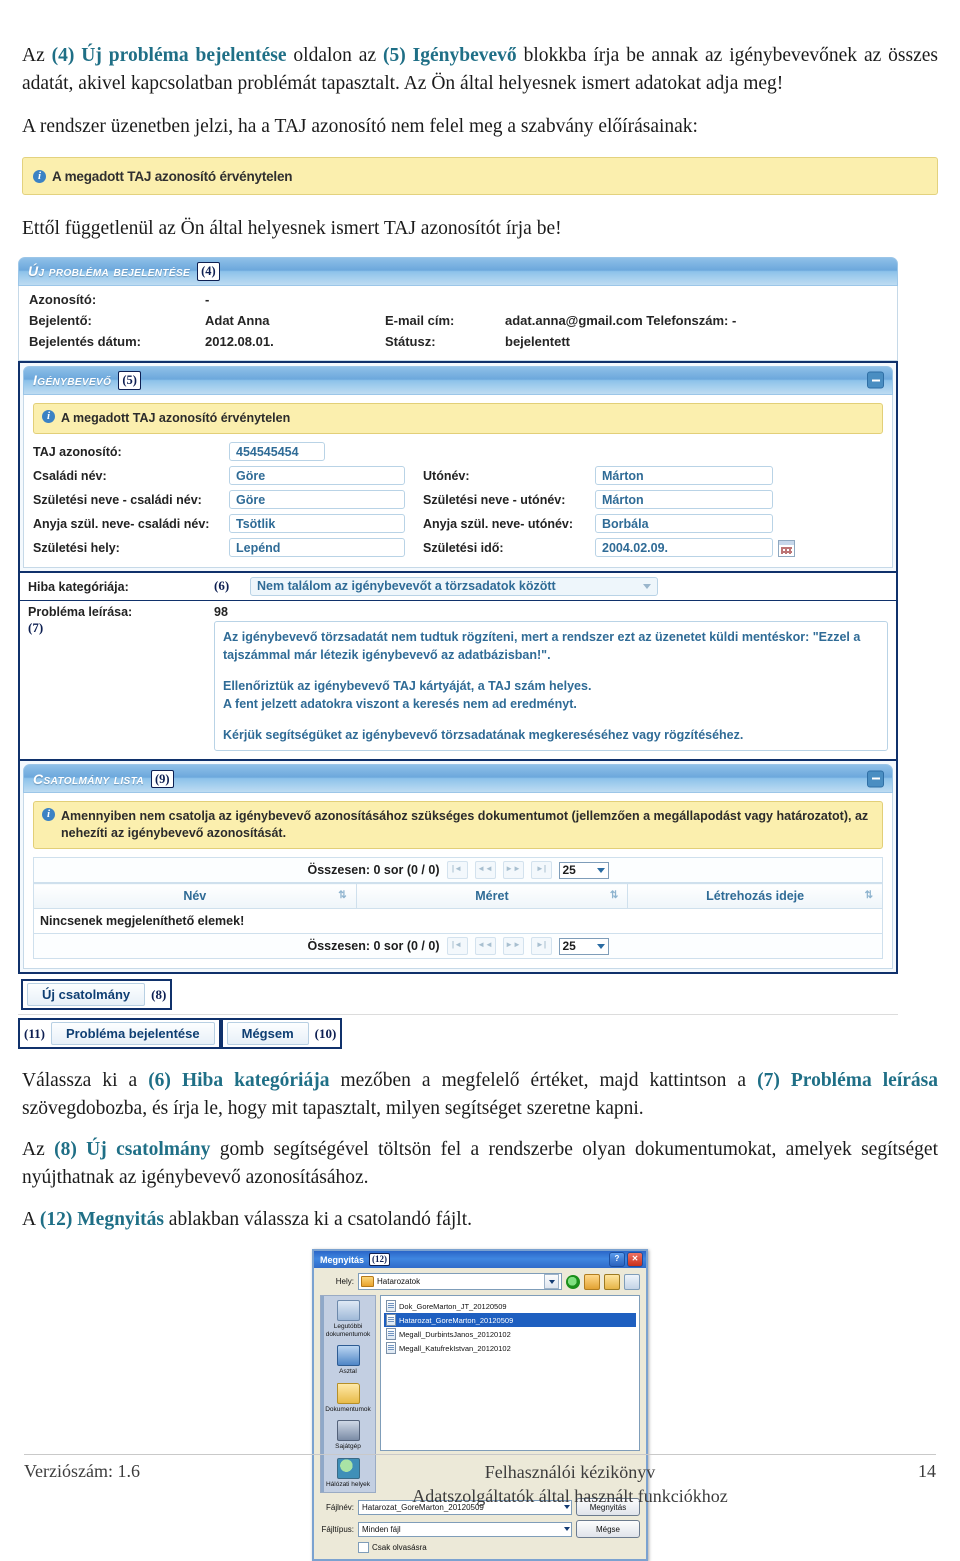 This screenshot has width=960, height=1561. I want to click on my-computer-icon, so click(348, 1431).